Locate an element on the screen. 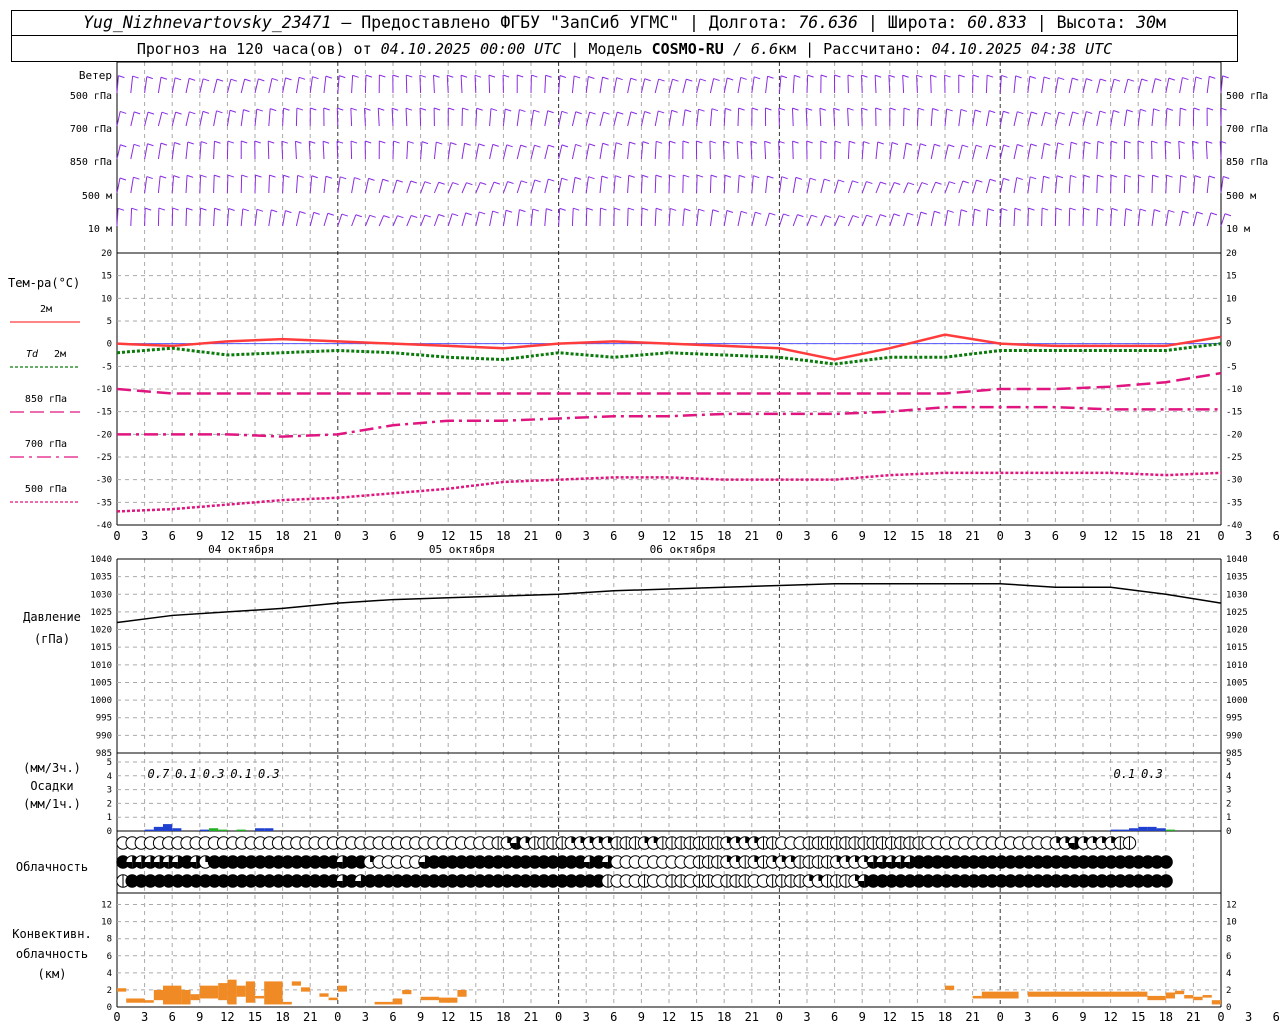 The image size is (1280, 1024). pressure-tick-left: 1040 is located at coordinates (101, 560).